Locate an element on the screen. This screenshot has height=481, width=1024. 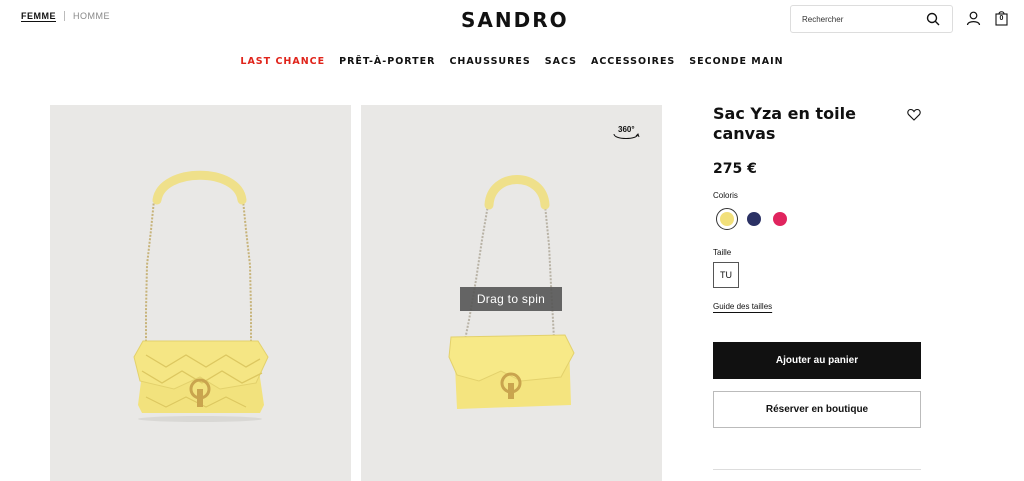
nav-accessoires: ACCESSOIRES is located at coordinates (633, 61).